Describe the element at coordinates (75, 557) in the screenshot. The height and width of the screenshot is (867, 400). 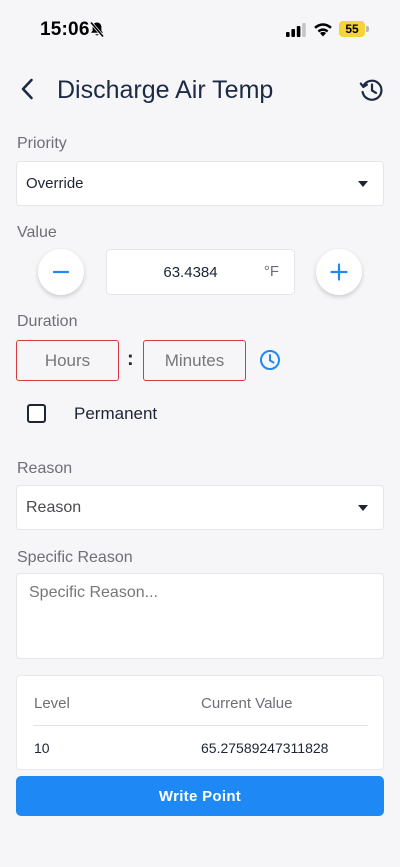
I see `specific-reason-label: Specific Reason` at that location.